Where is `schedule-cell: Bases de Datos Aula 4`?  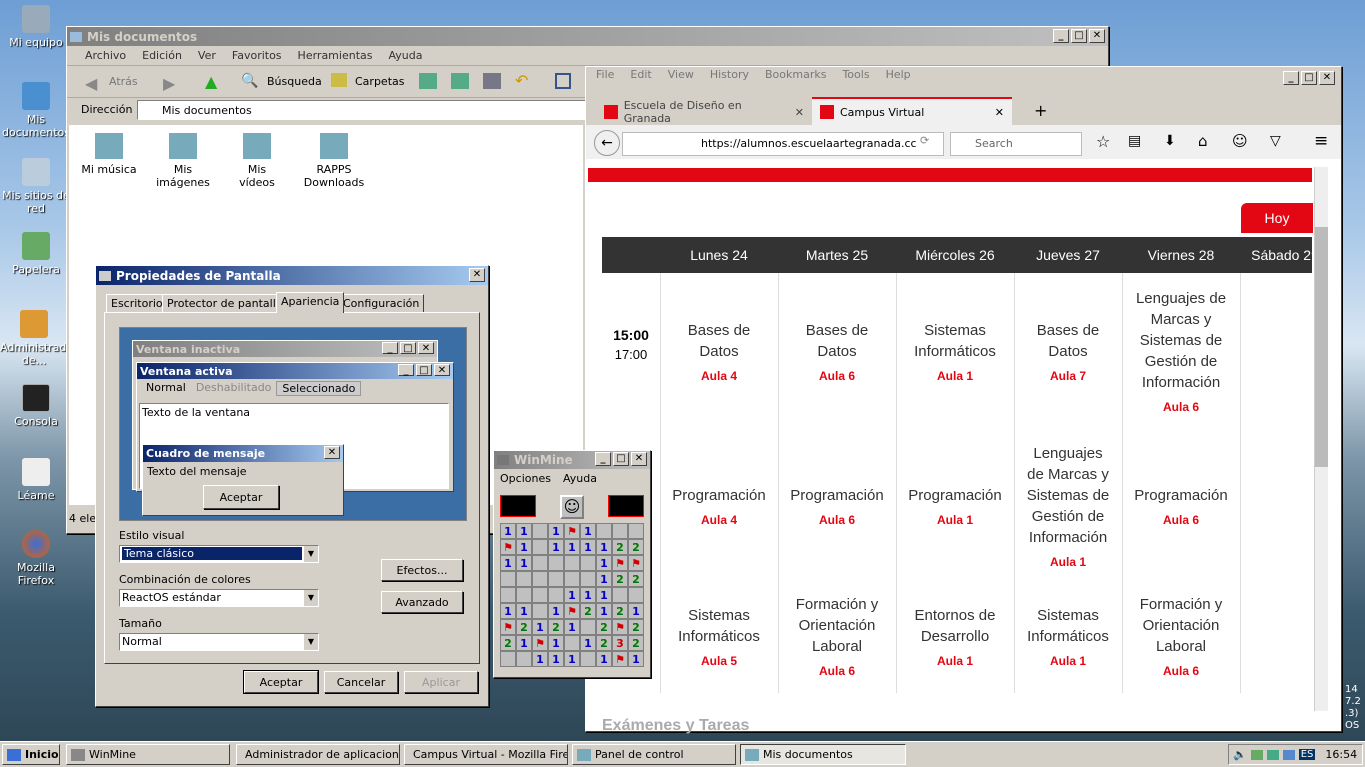
schedule-cell: Bases de Datos Aula 4 is located at coordinates (719, 353).